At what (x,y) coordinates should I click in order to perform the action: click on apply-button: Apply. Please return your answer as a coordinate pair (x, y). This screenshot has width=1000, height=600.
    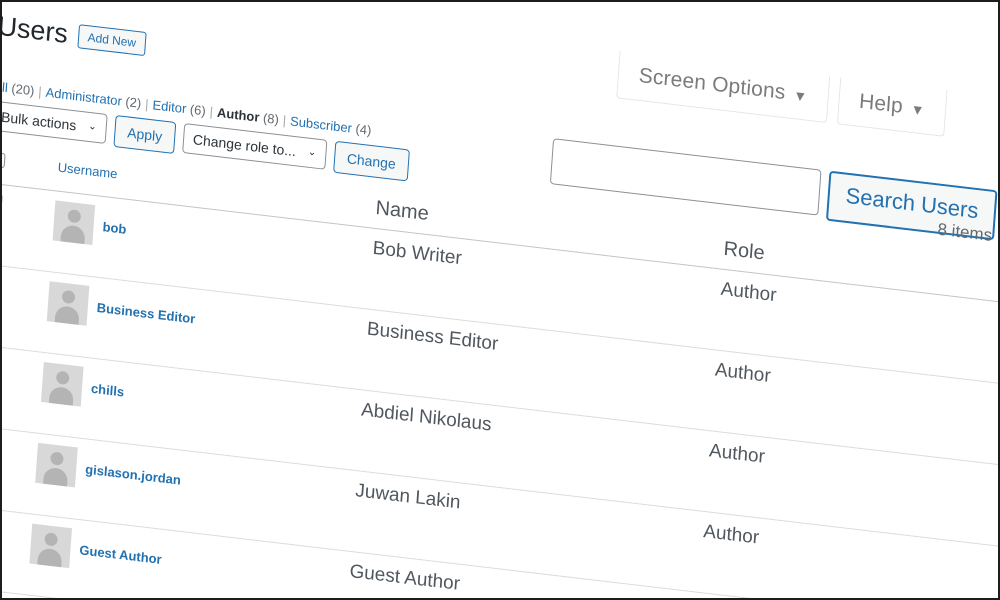
    Looking at the image, I should click on (145, 134).